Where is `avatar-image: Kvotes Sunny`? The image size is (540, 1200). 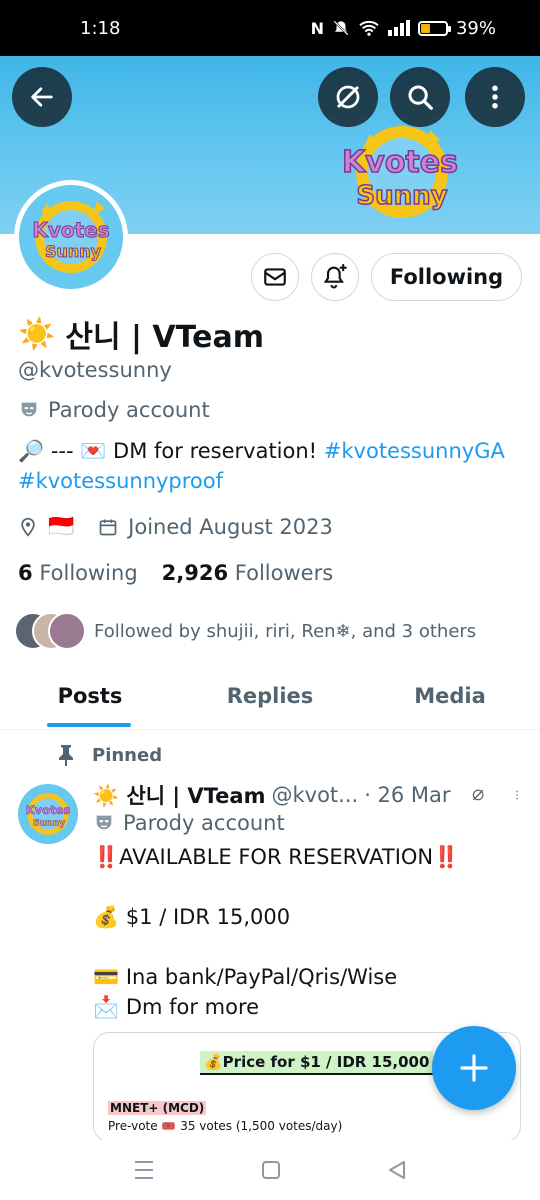
avatar-image: Kvotes Sunny is located at coordinates (71, 237).